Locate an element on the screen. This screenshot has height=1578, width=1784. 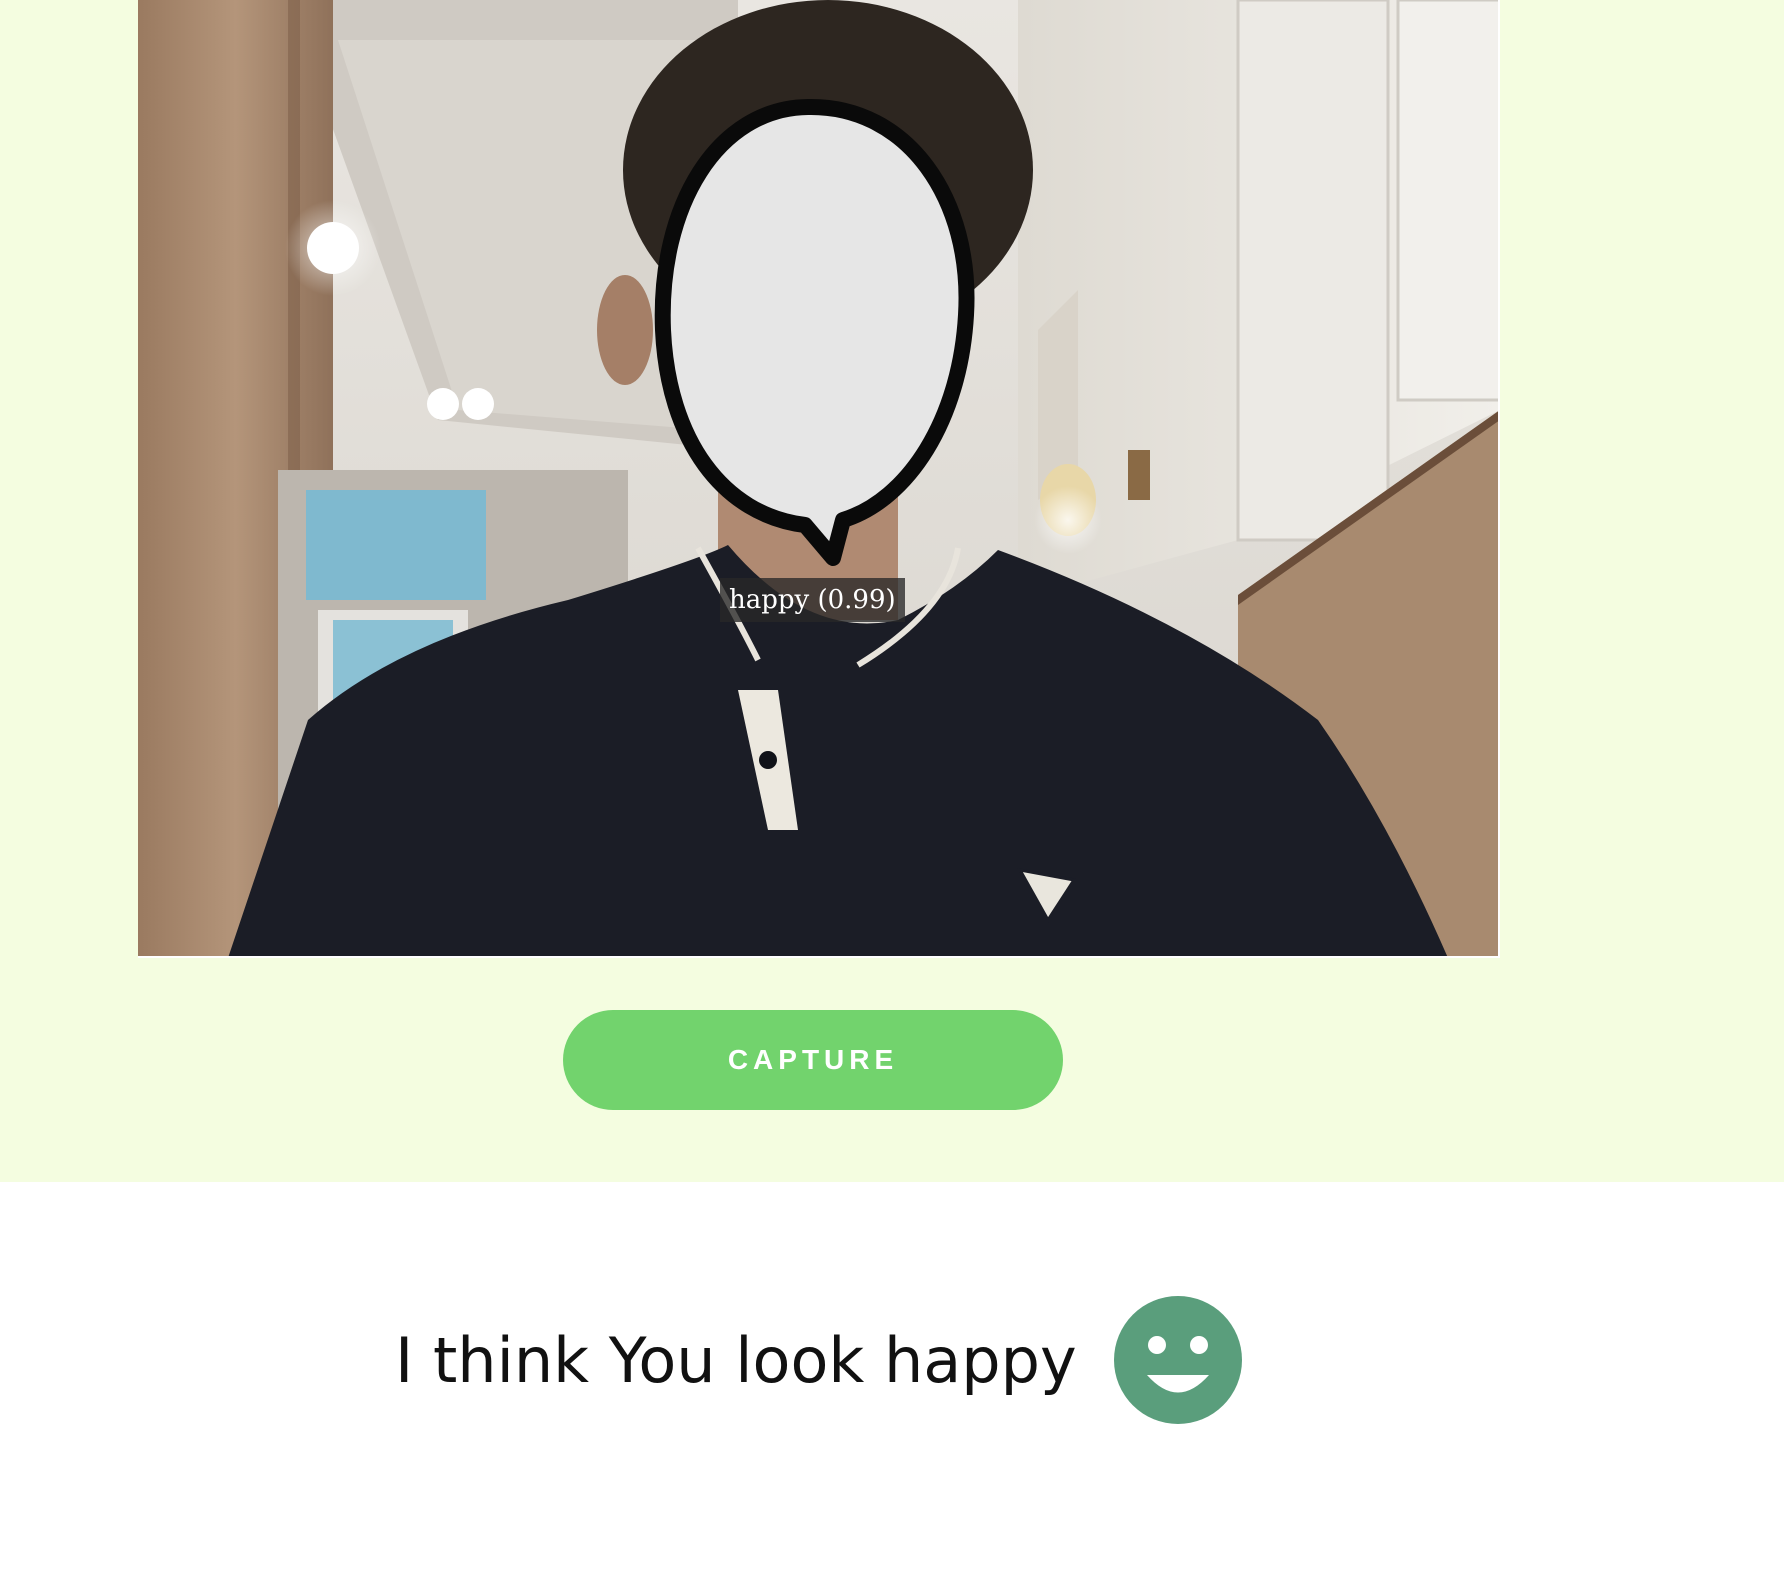
result-text: I think You look happy is located at coordinates (736, 1360).